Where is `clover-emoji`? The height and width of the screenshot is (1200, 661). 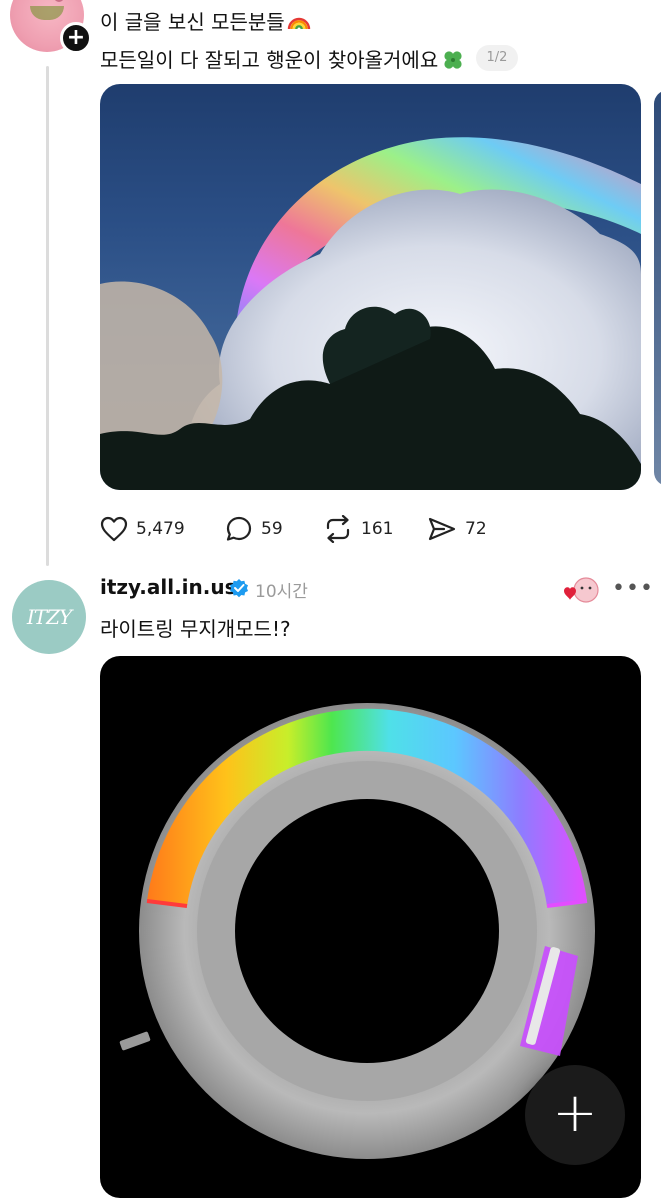
clover-emoji is located at coordinates (453, 60).